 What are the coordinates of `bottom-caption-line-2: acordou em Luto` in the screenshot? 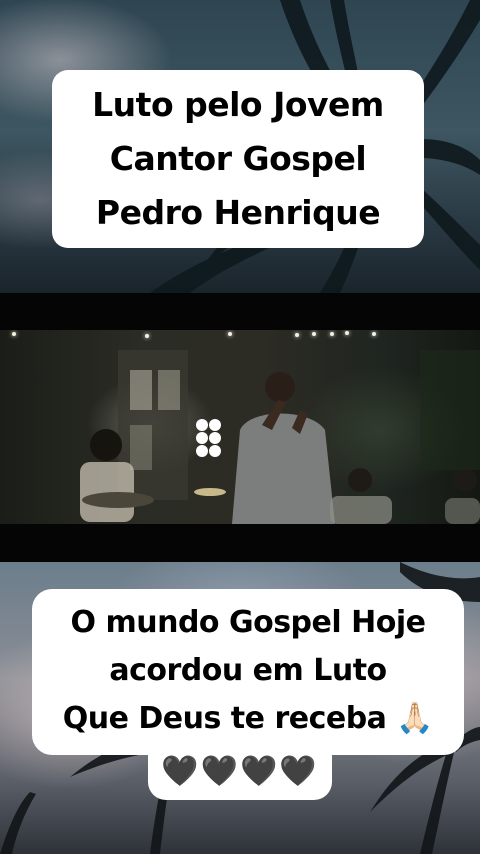 It's located at (248, 670).